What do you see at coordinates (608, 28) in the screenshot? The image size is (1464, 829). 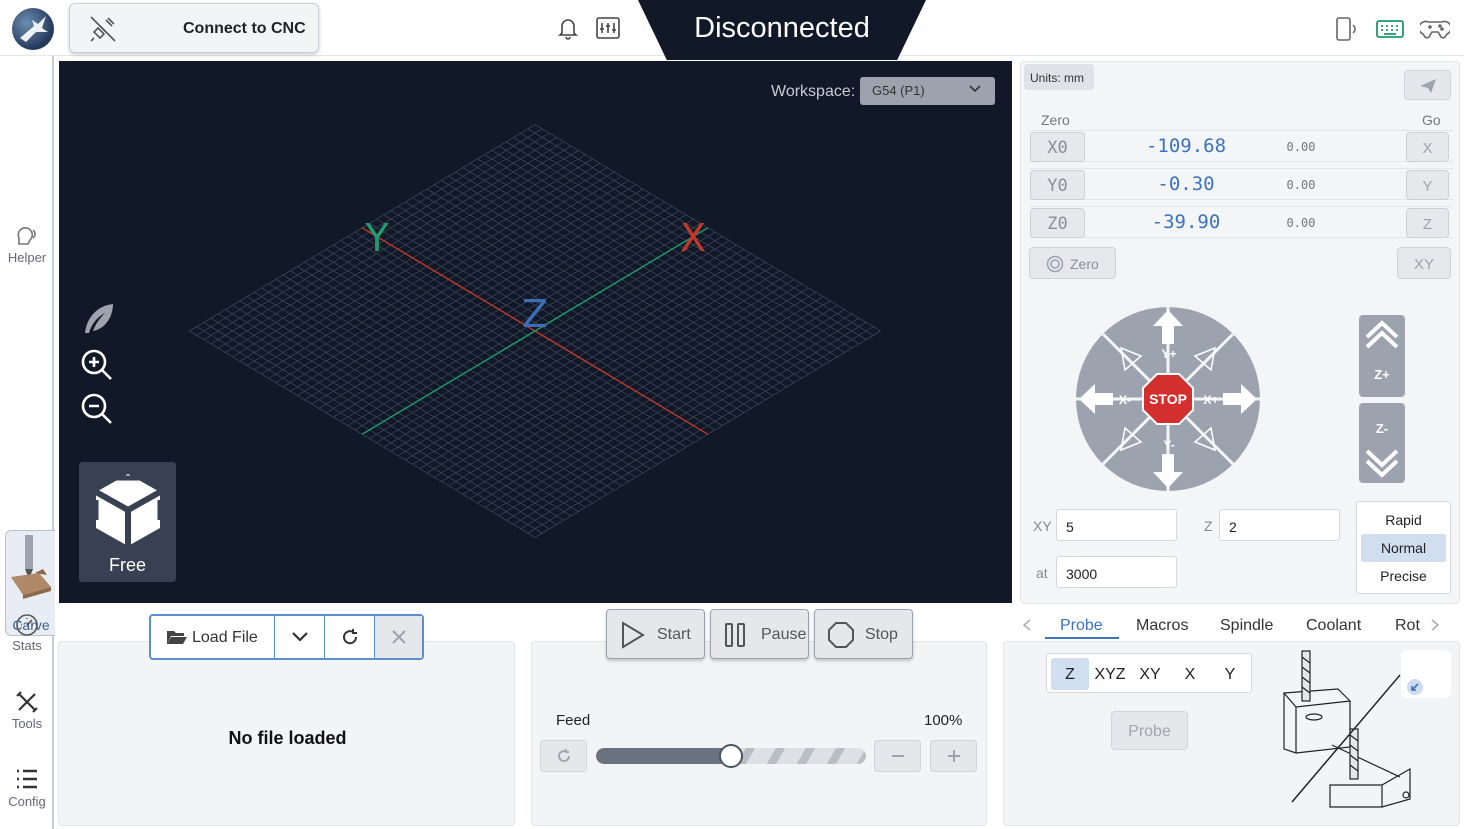 I see `firmware-icon` at bounding box center [608, 28].